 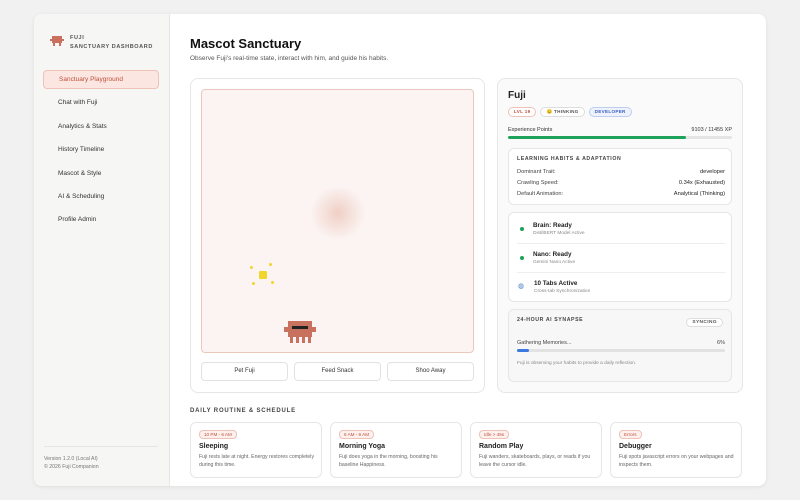 I want to click on sidebar-item-chat: Chat with Fuji, so click(x=101, y=102).